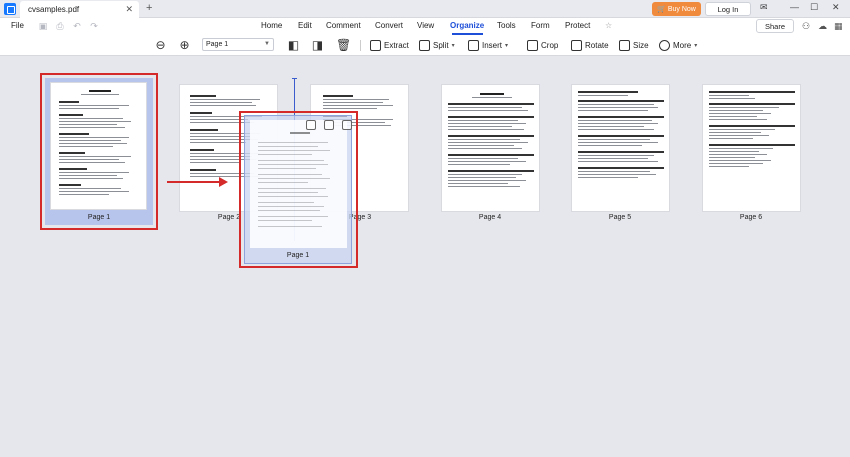 The height and width of the screenshot is (457, 850). I want to click on more-icon, so click(664, 45).